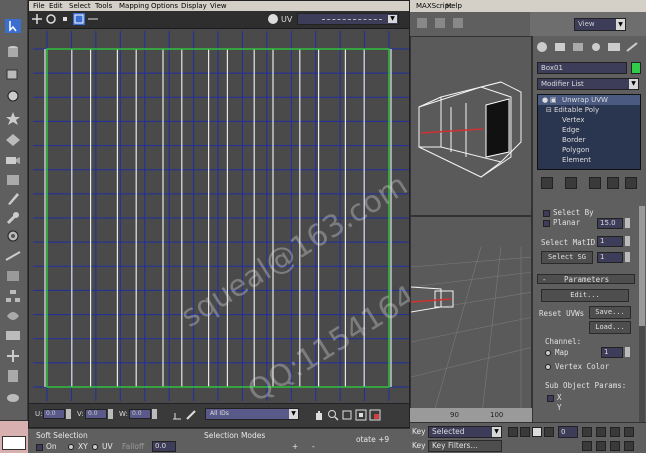 The width and height of the screenshot is (646, 453). What do you see at coordinates (458, 23) in the screenshot?
I see `select-move-icon` at bounding box center [458, 23].